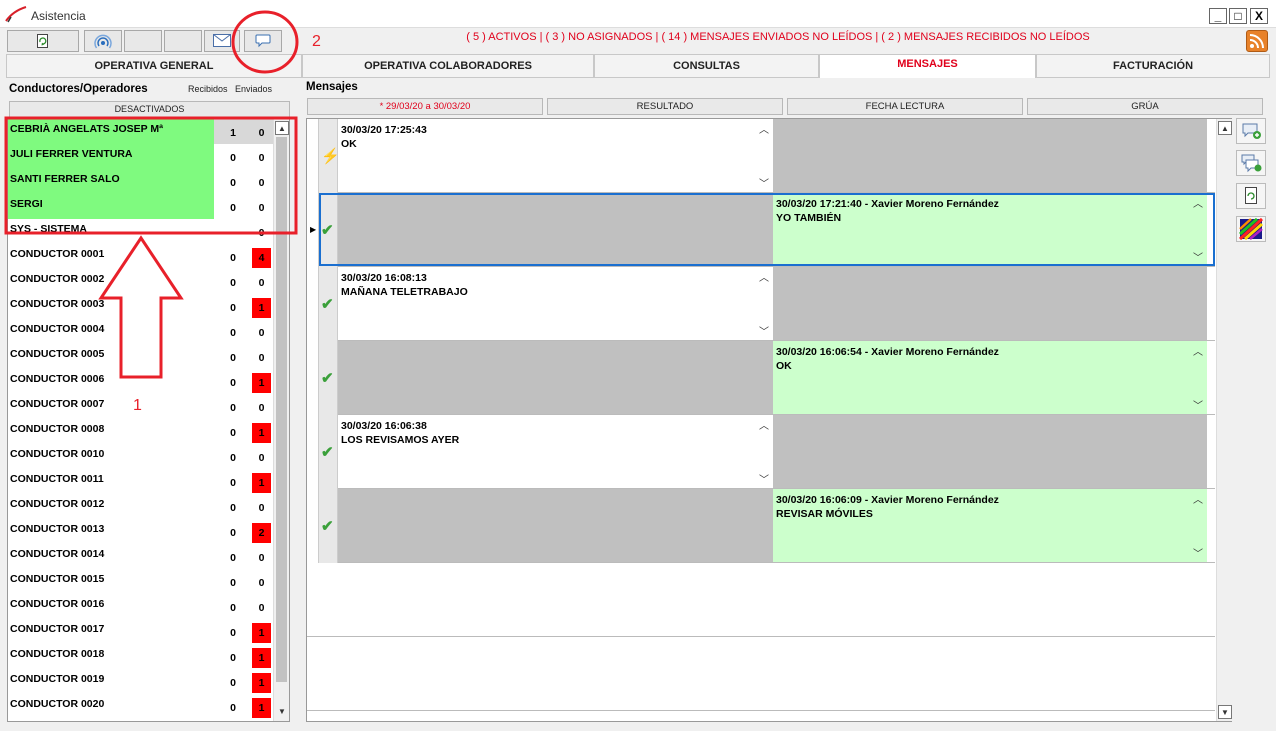  I want to click on close-button: X, so click(1259, 16).